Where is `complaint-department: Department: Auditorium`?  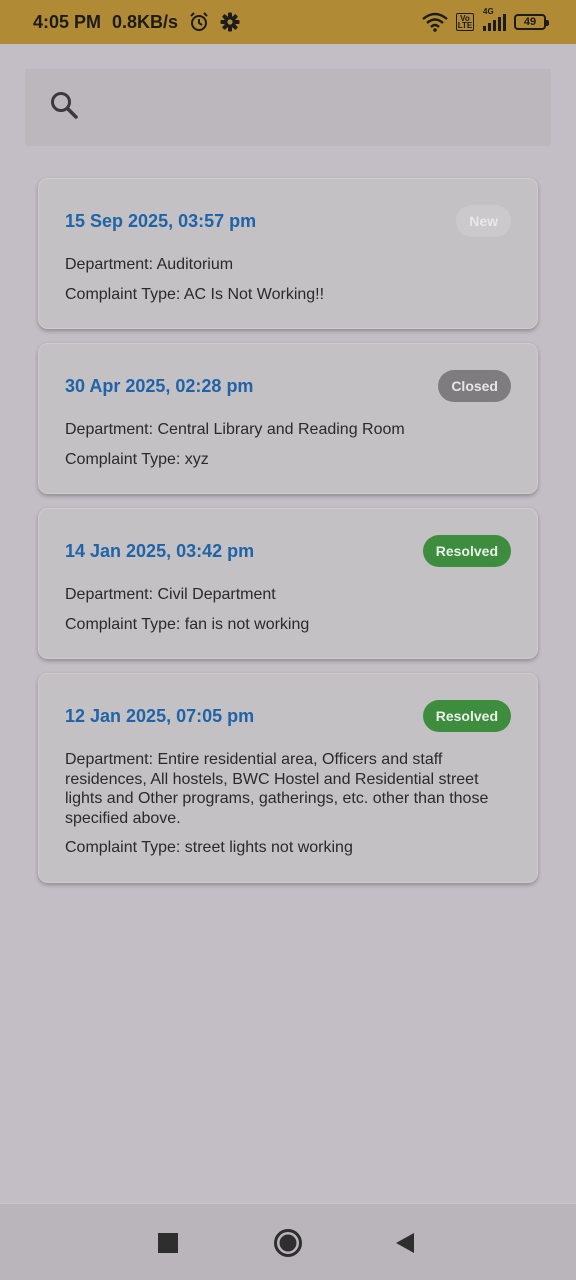 complaint-department: Department: Auditorium is located at coordinates (149, 264).